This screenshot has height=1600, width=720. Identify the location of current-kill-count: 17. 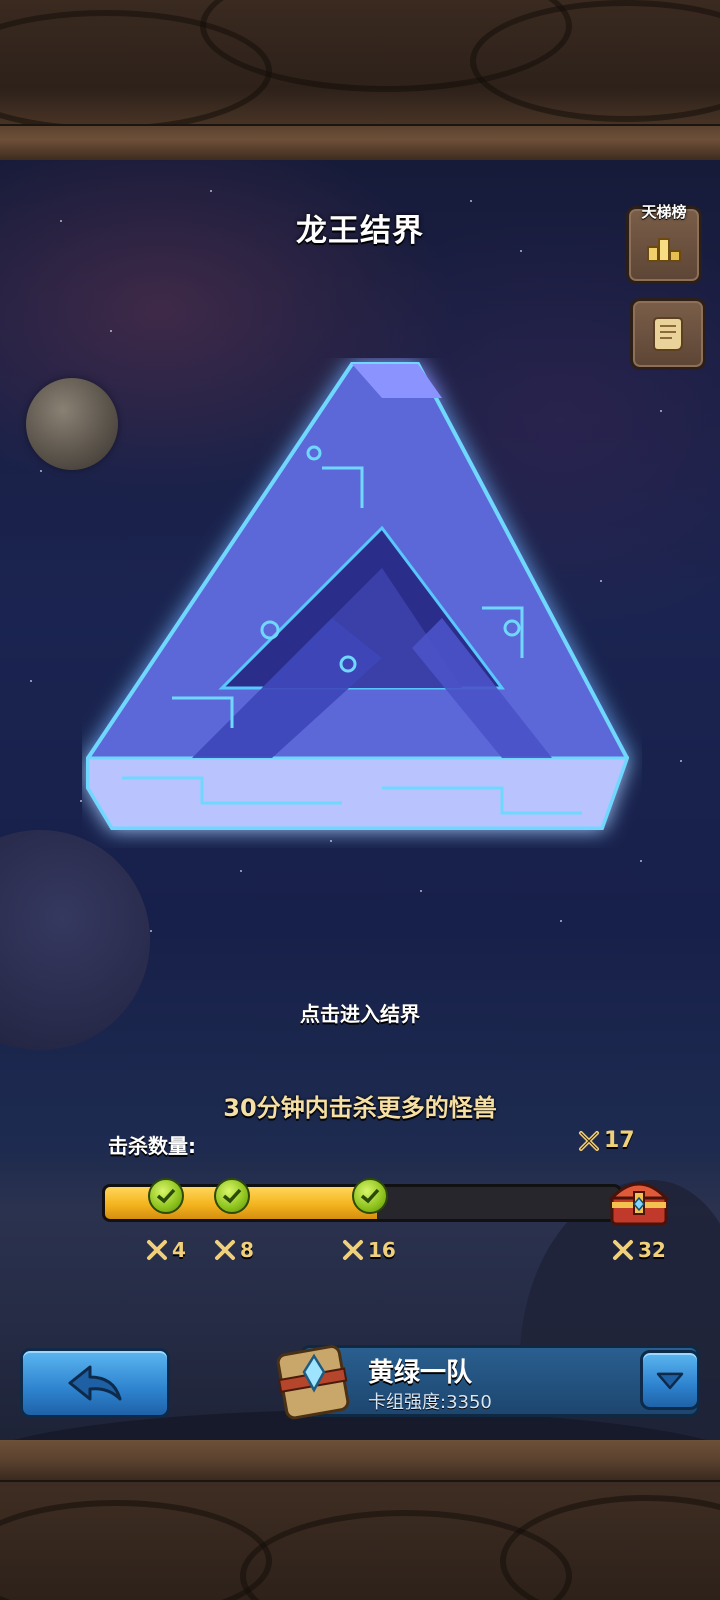
(606, 1140).